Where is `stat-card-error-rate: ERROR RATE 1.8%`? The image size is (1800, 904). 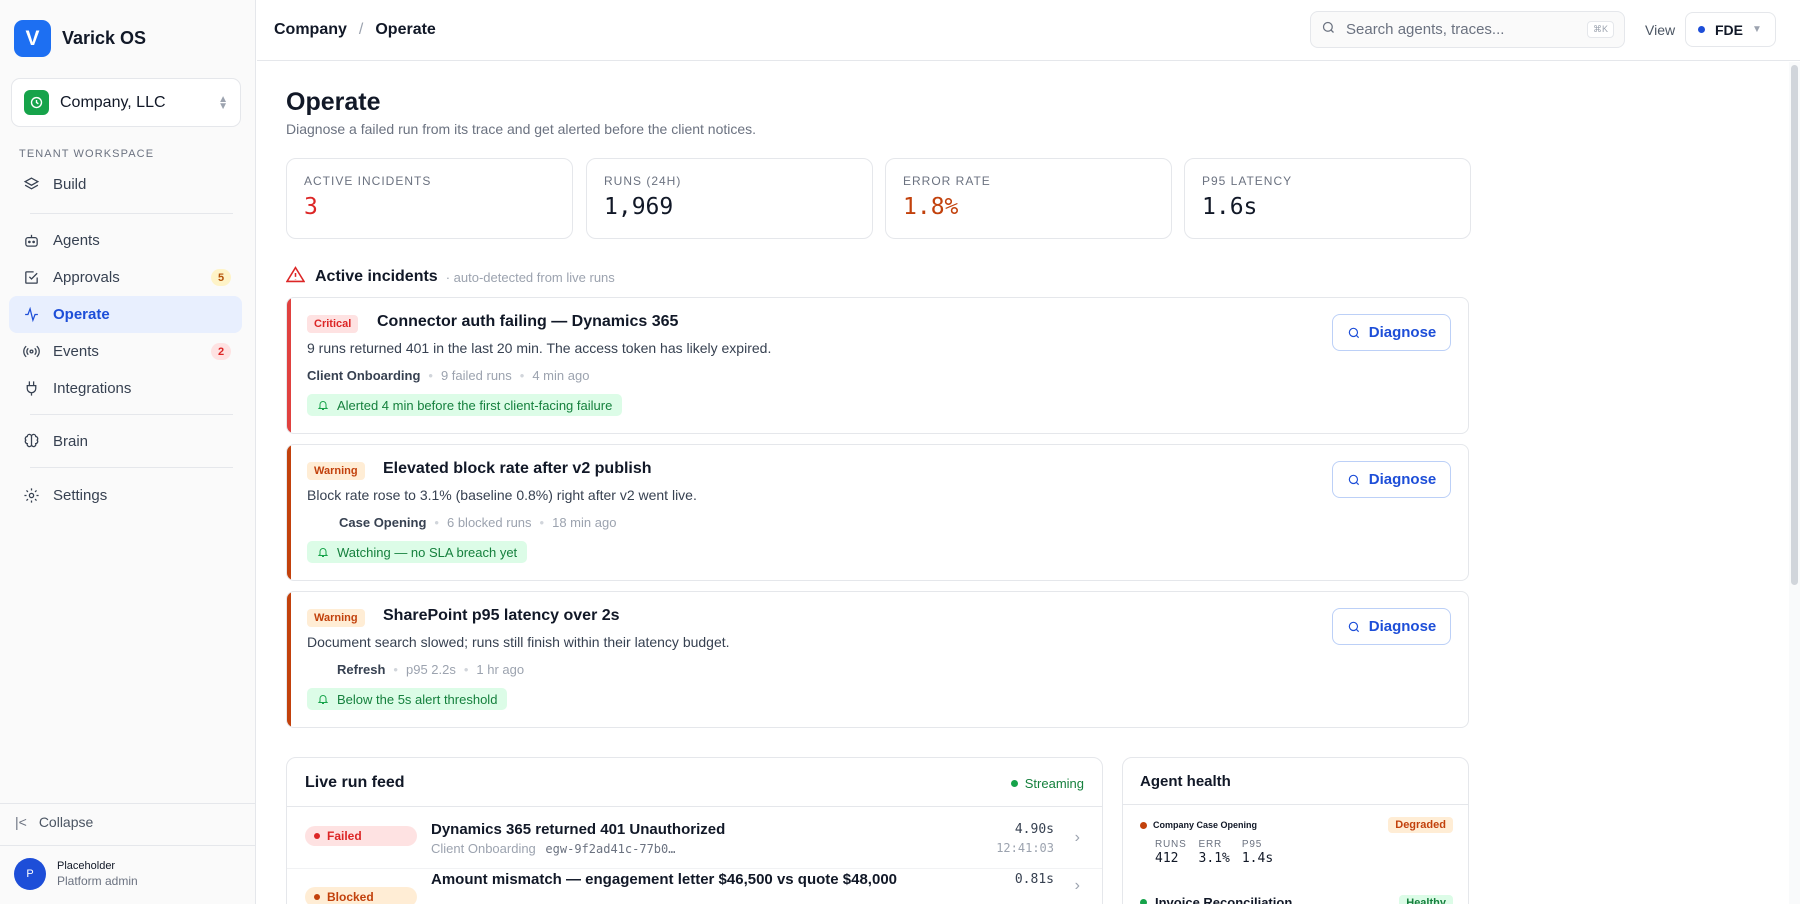
stat-card-error-rate: ERROR RATE 1.8% is located at coordinates (1028, 198).